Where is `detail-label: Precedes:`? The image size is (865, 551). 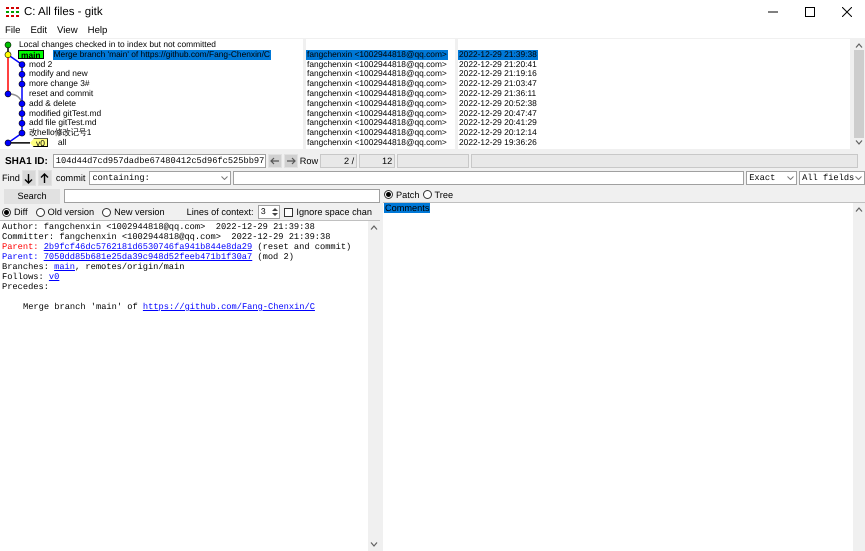 detail-label: Precedes: is located at coordinates (25, 287).